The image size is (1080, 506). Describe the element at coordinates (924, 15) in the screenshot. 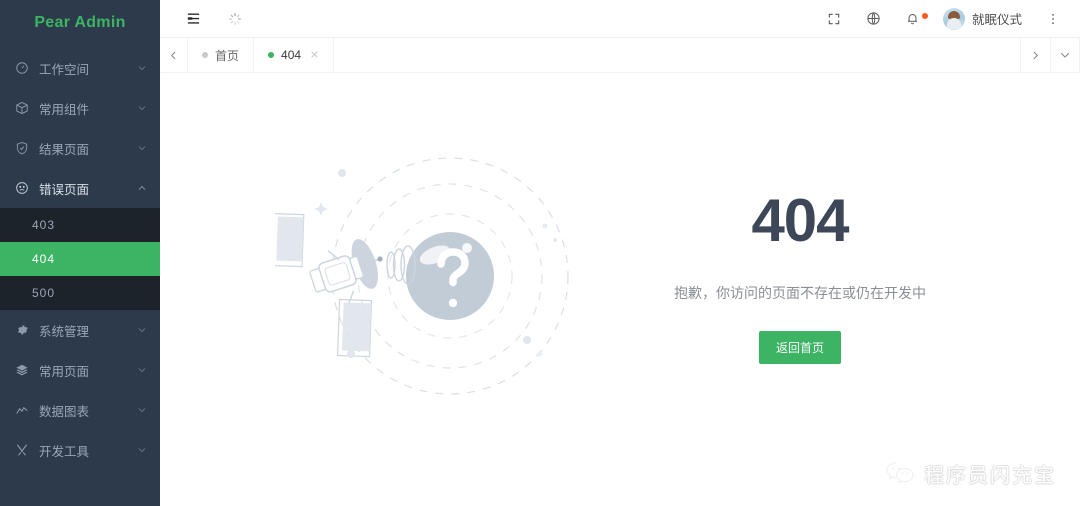

I see `notification-dot` at that location.